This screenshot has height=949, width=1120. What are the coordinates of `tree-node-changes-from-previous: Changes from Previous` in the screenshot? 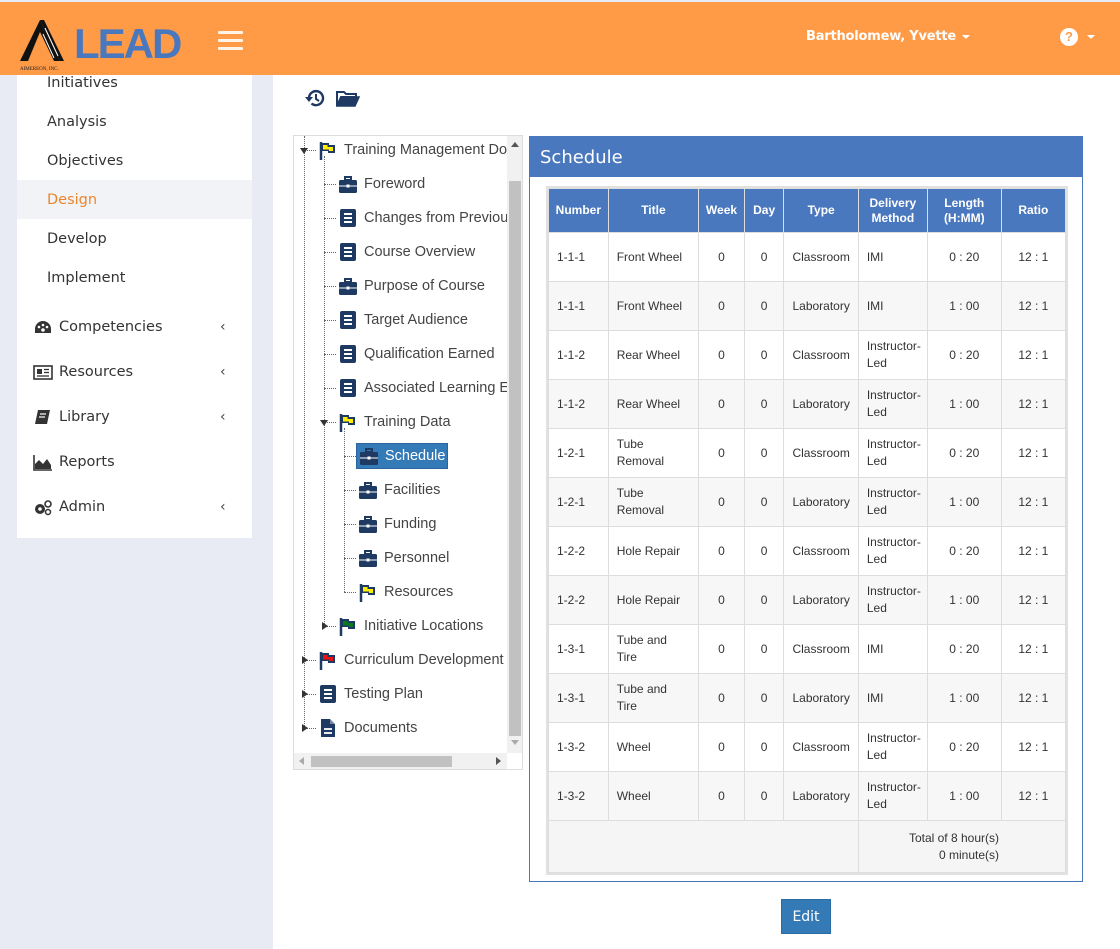 It's located at (427, 218).